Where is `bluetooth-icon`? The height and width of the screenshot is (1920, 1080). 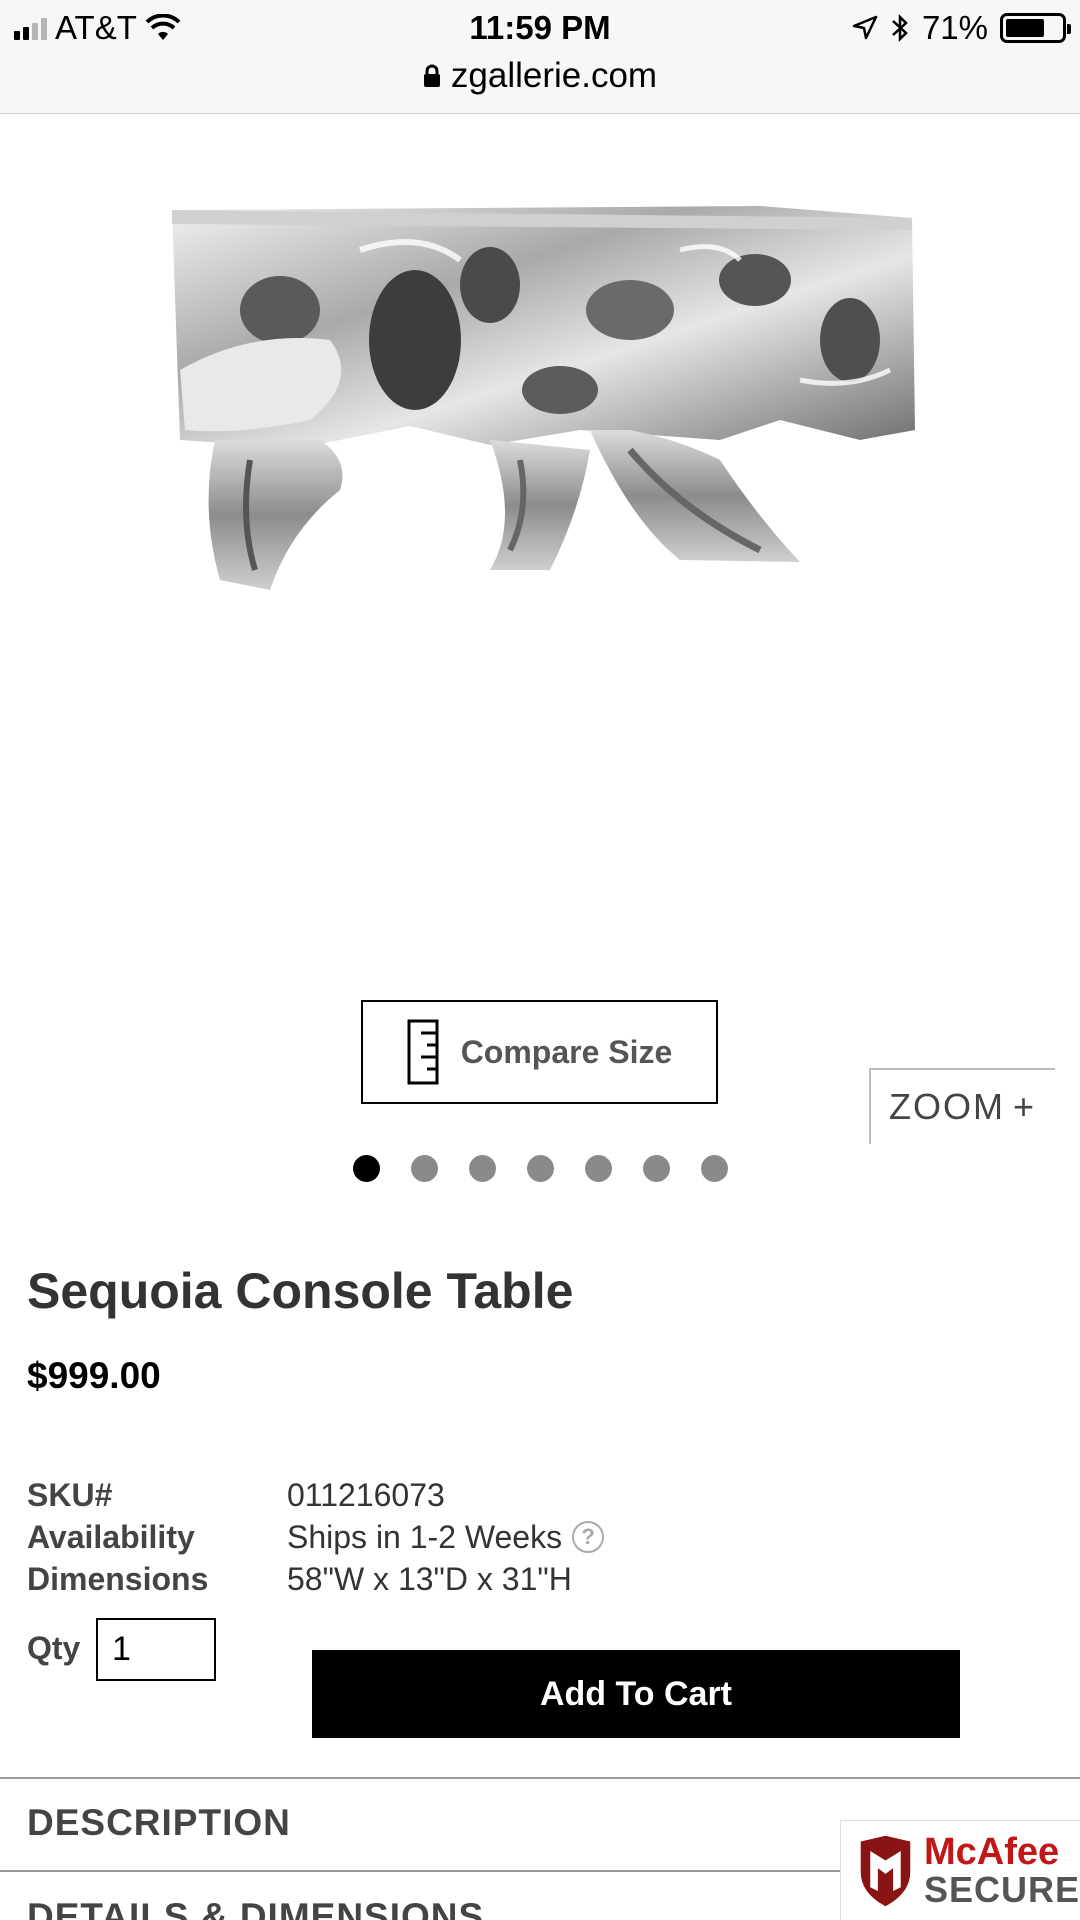
bluetooth-icon is located at coordinates (900, 28).